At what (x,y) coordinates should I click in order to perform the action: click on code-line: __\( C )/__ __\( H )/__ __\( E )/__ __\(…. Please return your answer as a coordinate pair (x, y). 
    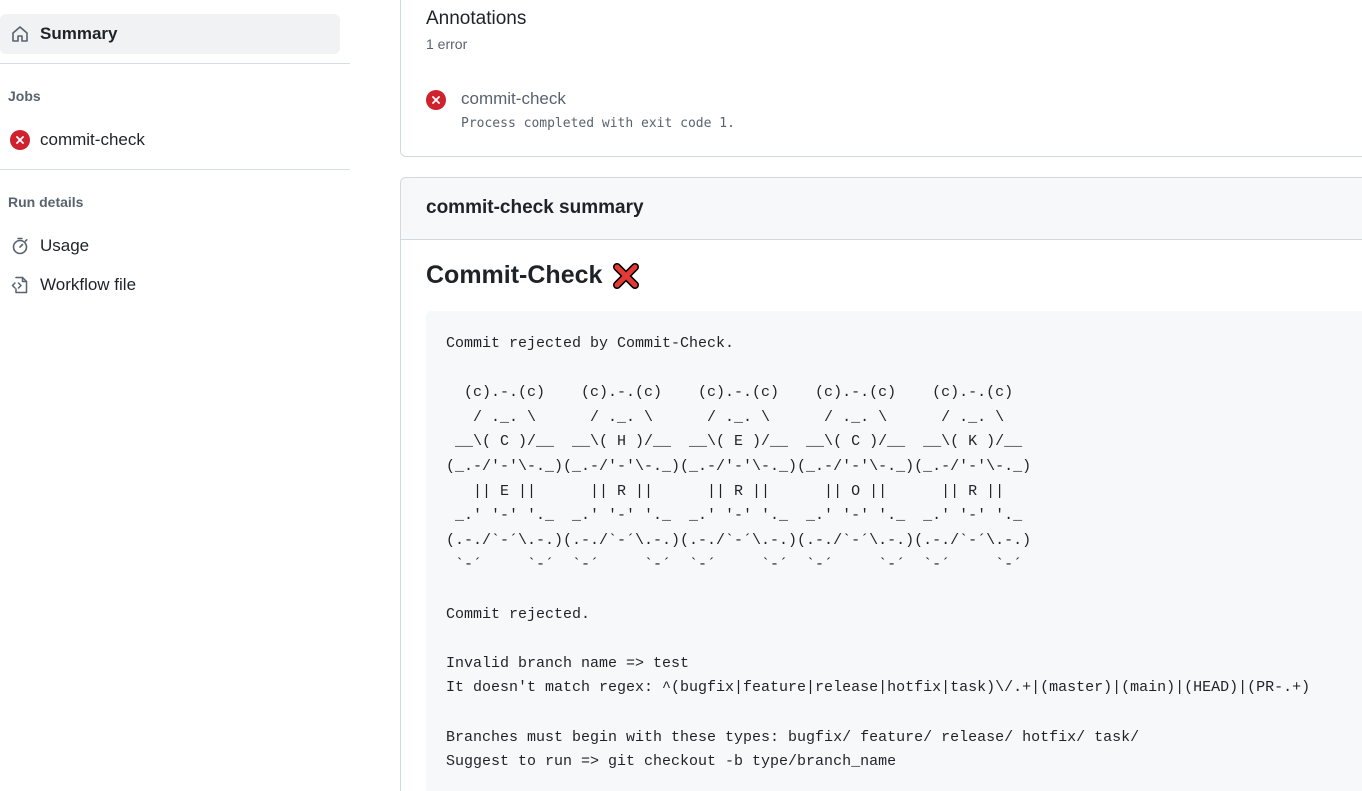
    Looking at the image, I should click on (734, 442).